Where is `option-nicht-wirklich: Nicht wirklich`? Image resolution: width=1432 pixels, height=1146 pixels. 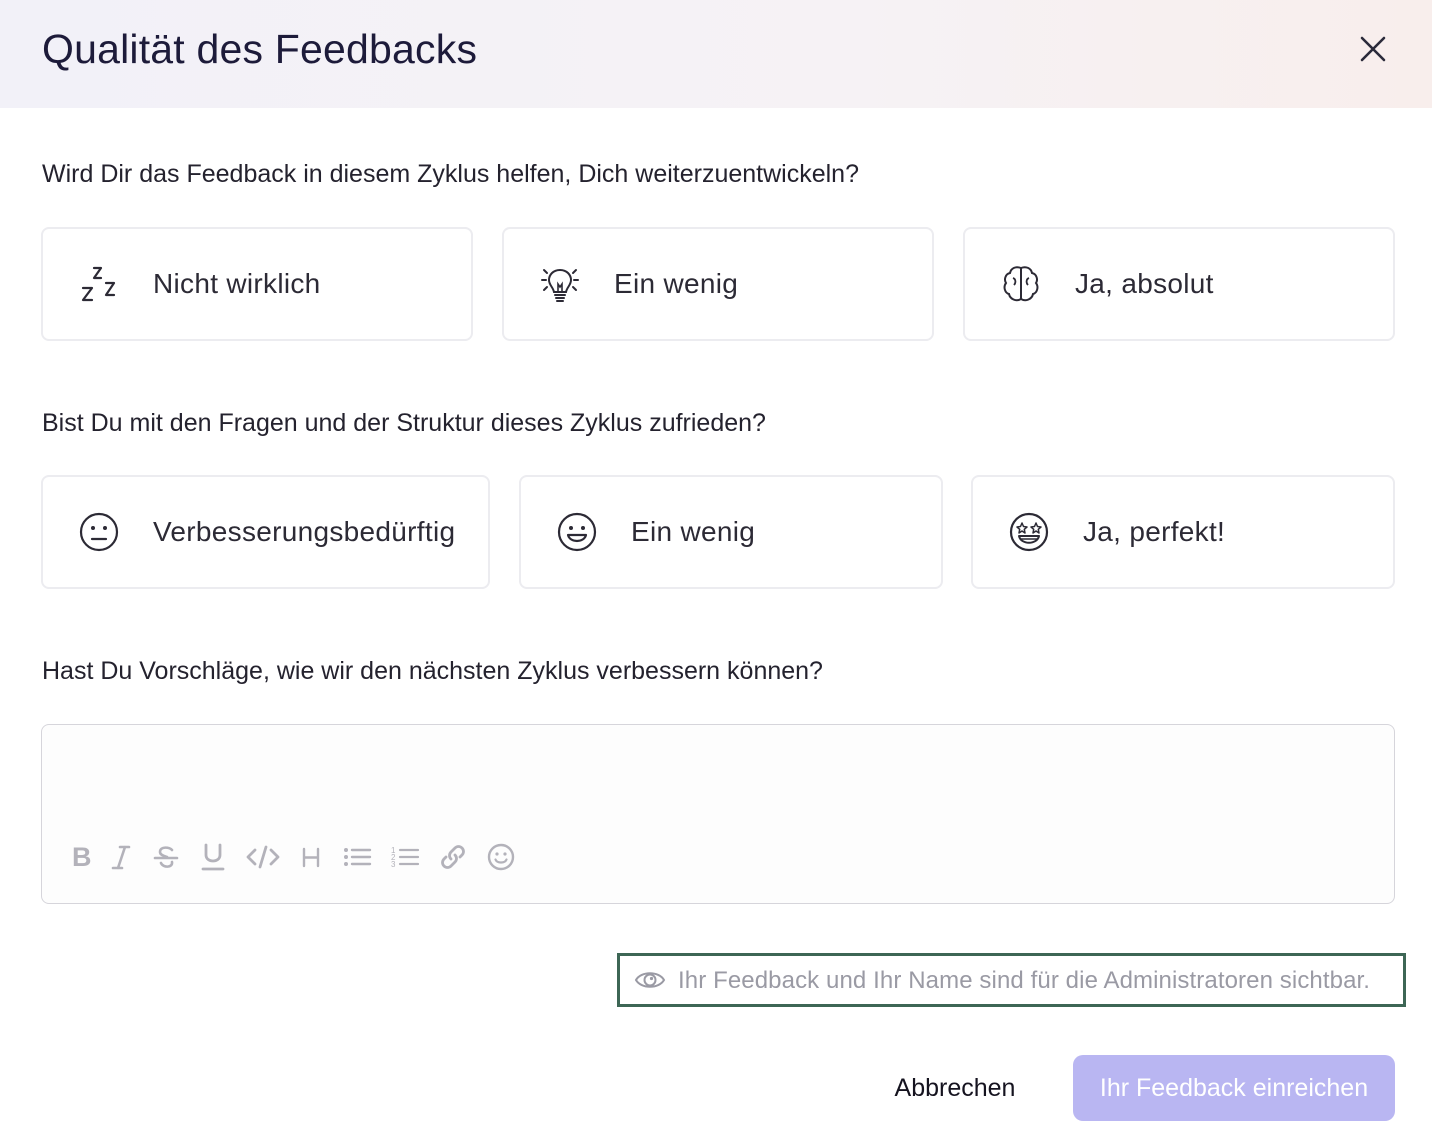 option-nicht-wirklich: Nicht wirklich is located at coordinates (257, 284).